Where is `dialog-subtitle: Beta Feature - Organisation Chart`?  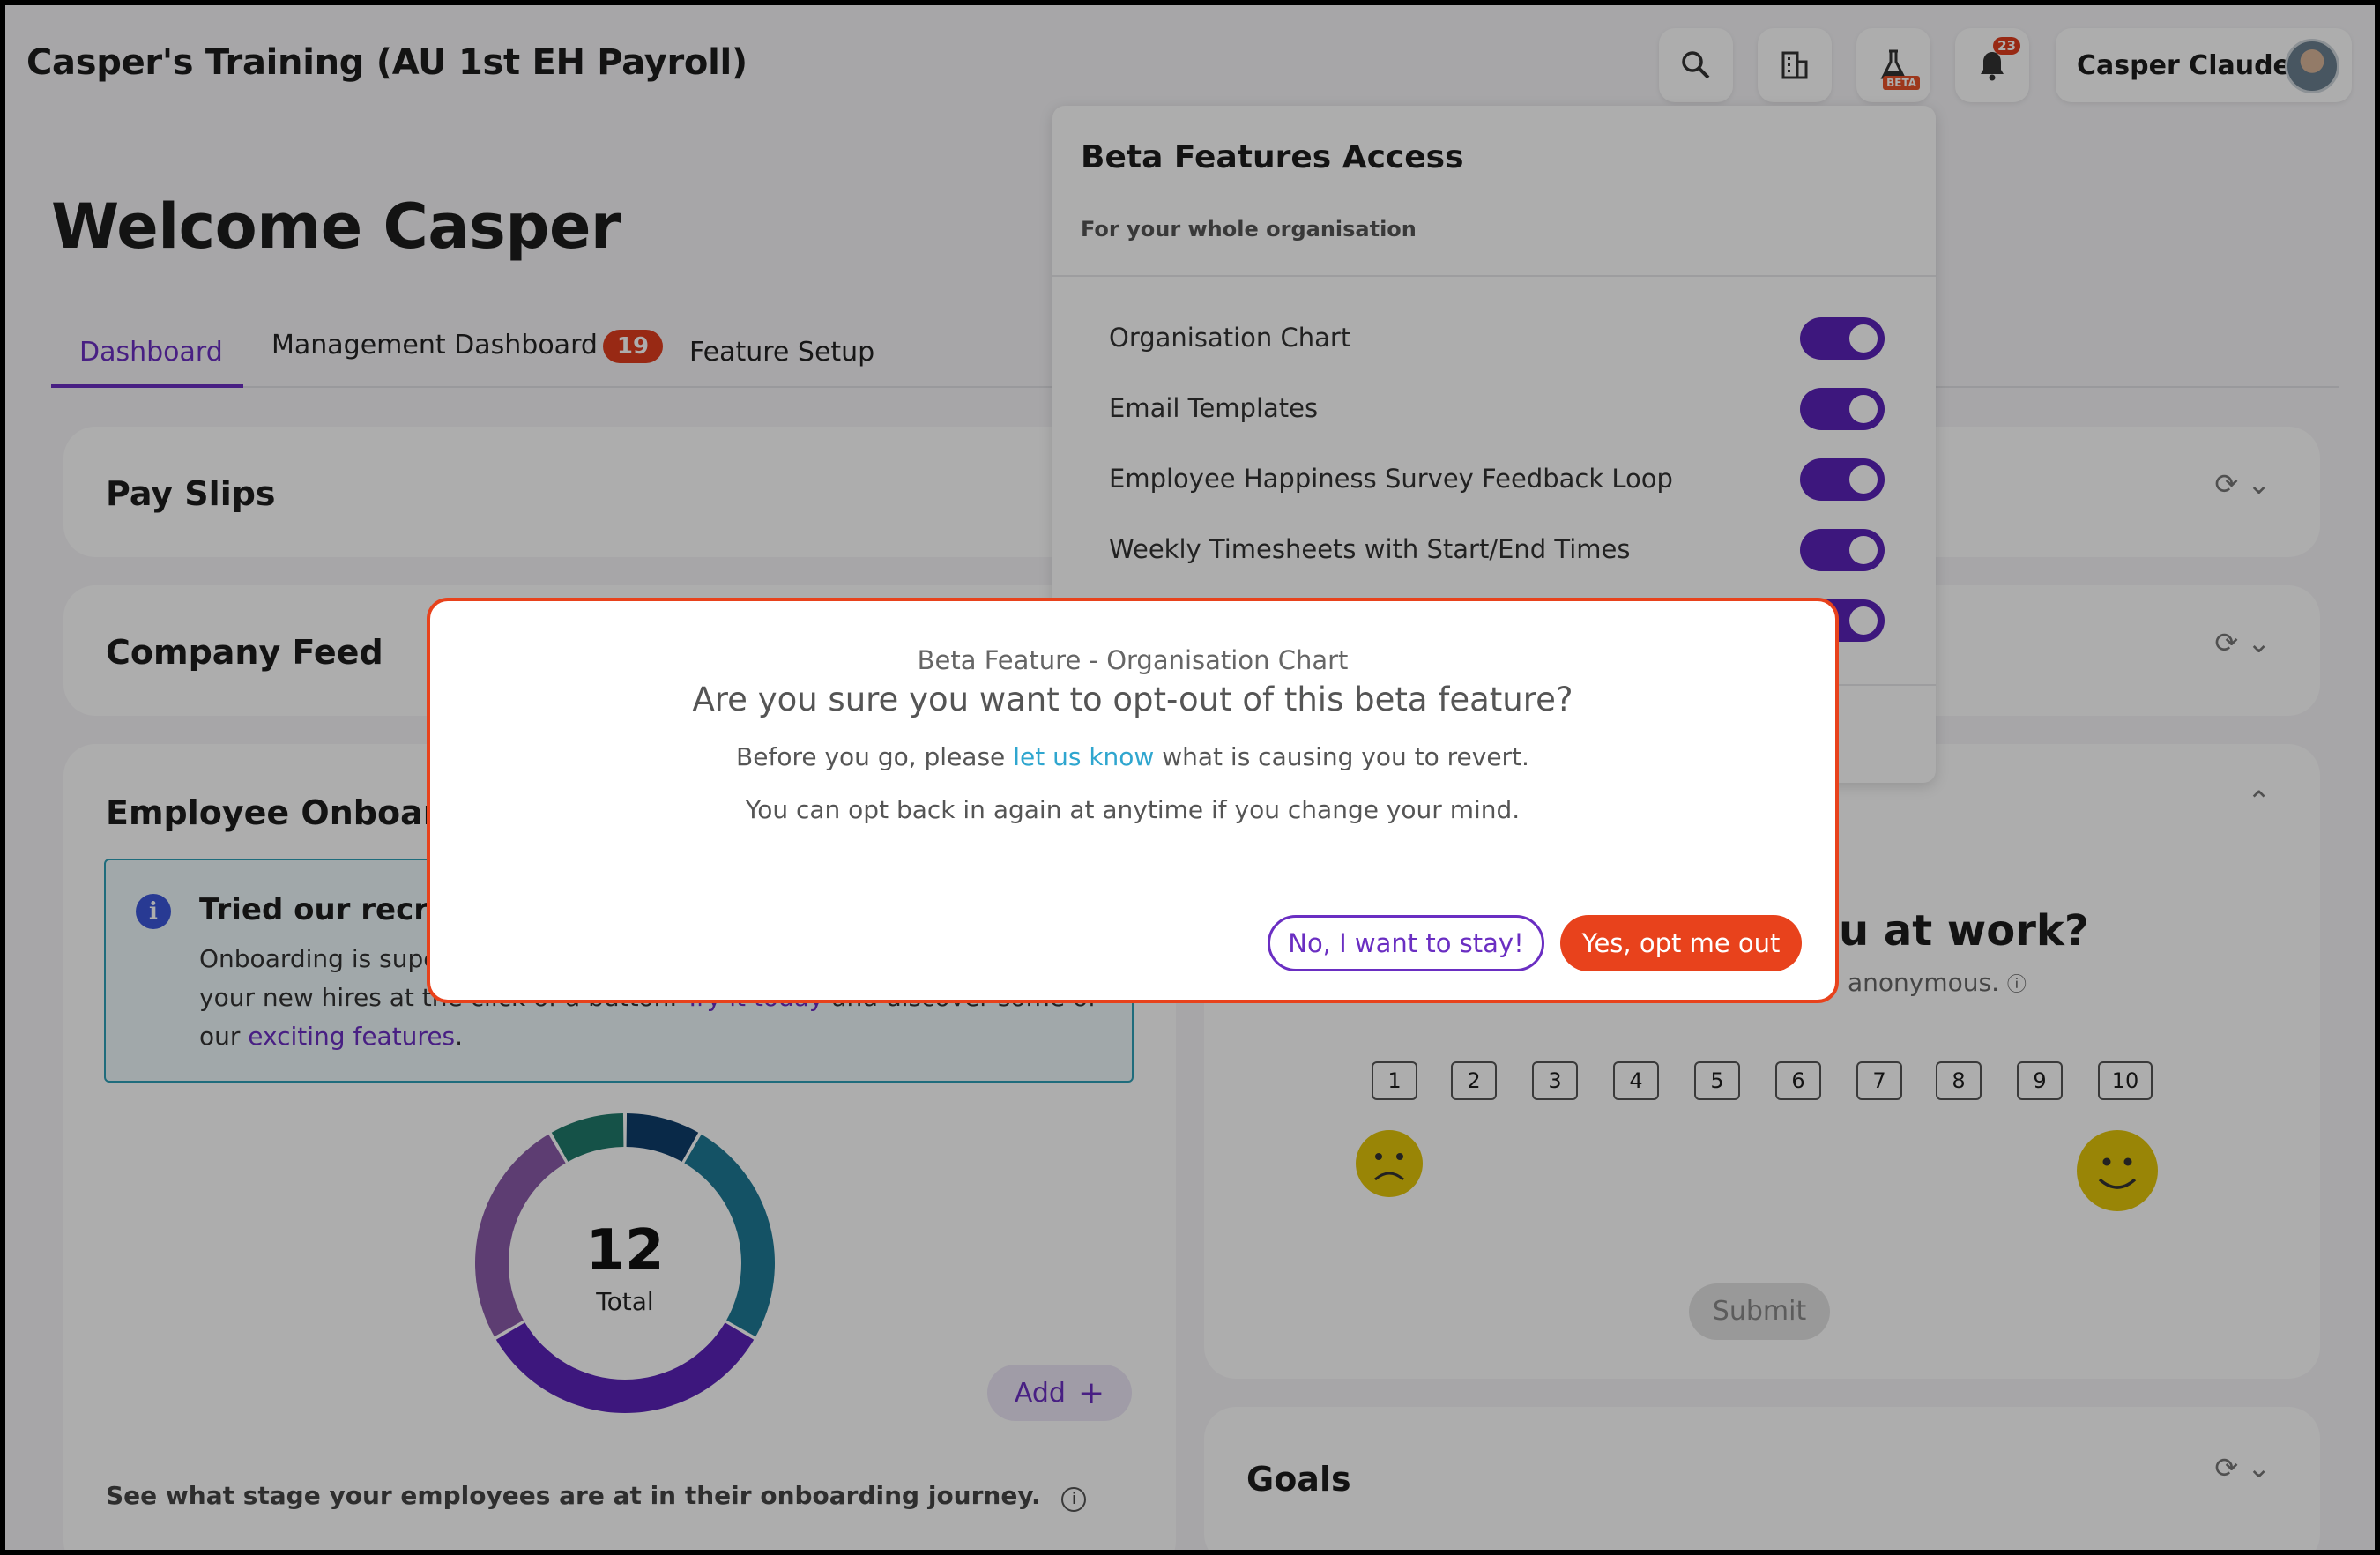 dialog-subtitle: Beta Feature - Organisation Chart is located at coordinates (1133, 660).